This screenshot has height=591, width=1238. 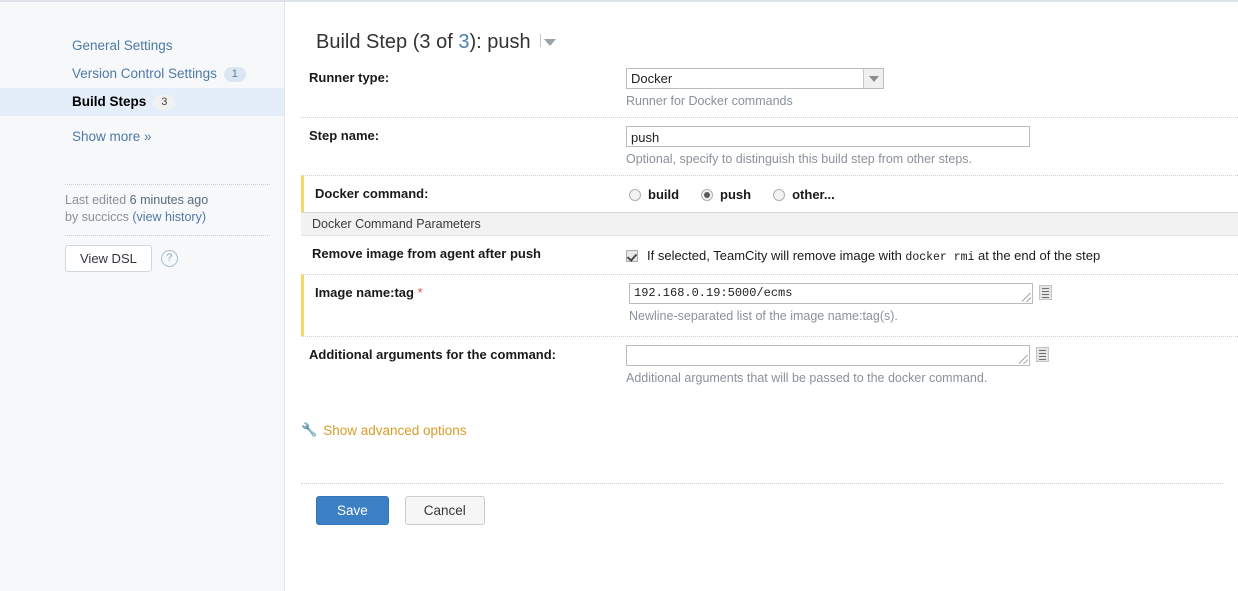 I want to click on runner-type-label: Runner type:, so click(x=349, y=77).